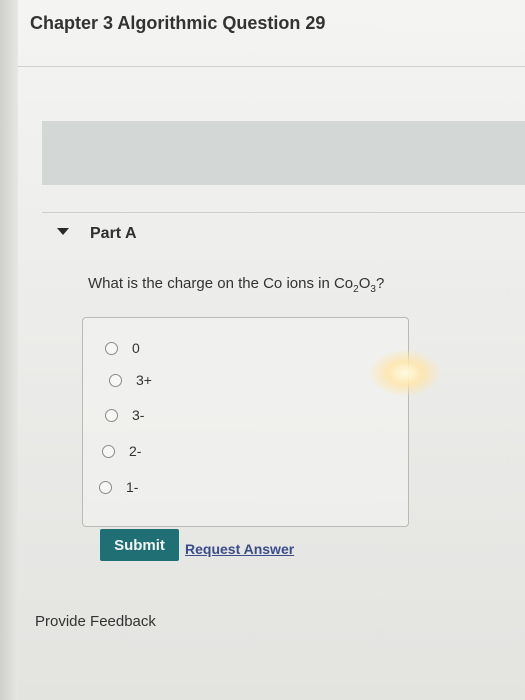 Image resolution: width=525 pixels, height=700 pixels. Describe the element at coordinates (121, 451) in the screenshot. I see `option-2-minus: 2-` at that location.